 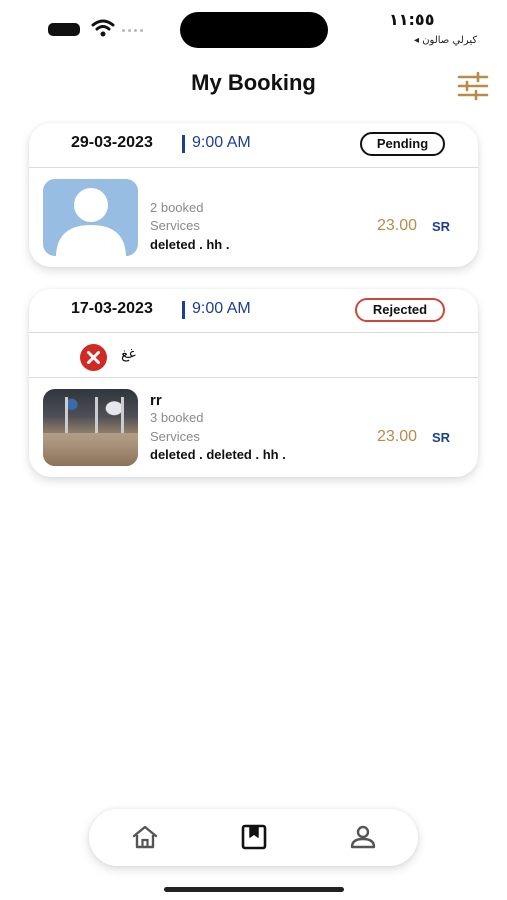 I want to click on reject-reason: غغ, so click(x=128, y=354).